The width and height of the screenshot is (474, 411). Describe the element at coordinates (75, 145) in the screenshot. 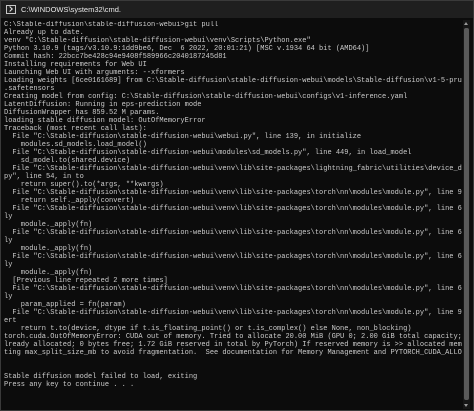

I see `console-line: modules.sd_models.load_model()` at that location.